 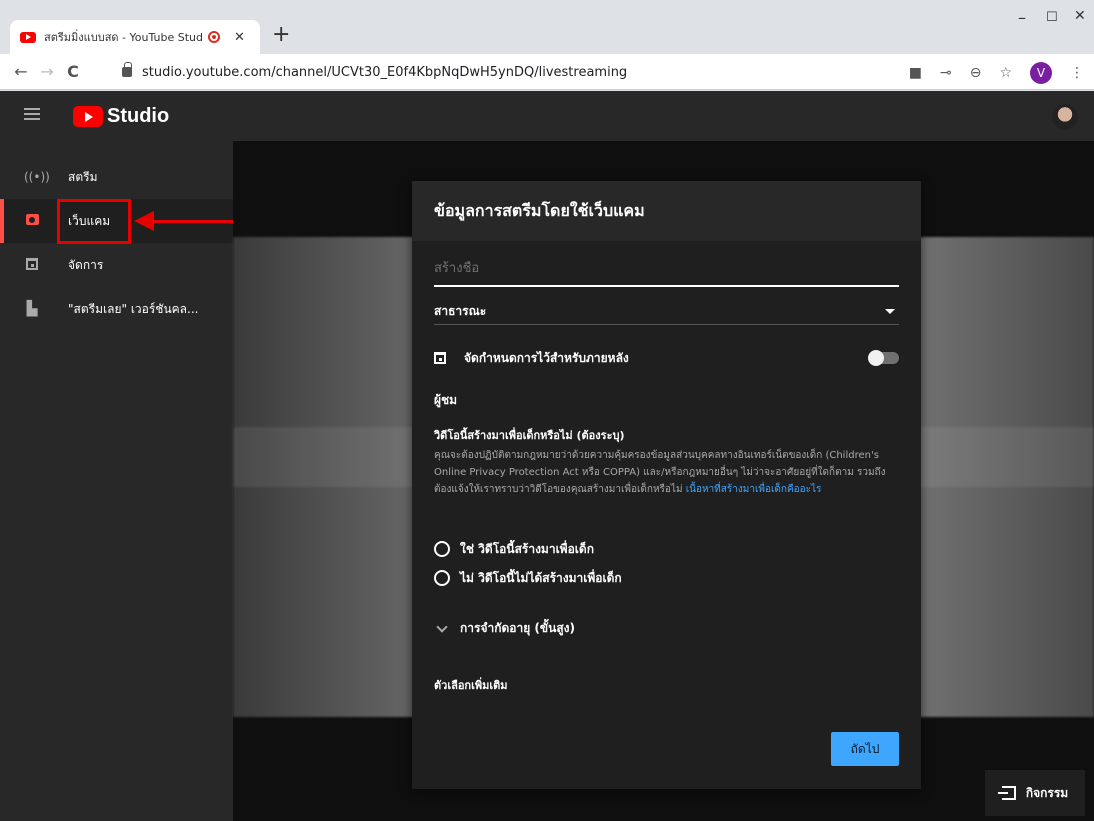 I want to click on sidebar-item-label: จัดการ, so click(x=86, y=264).